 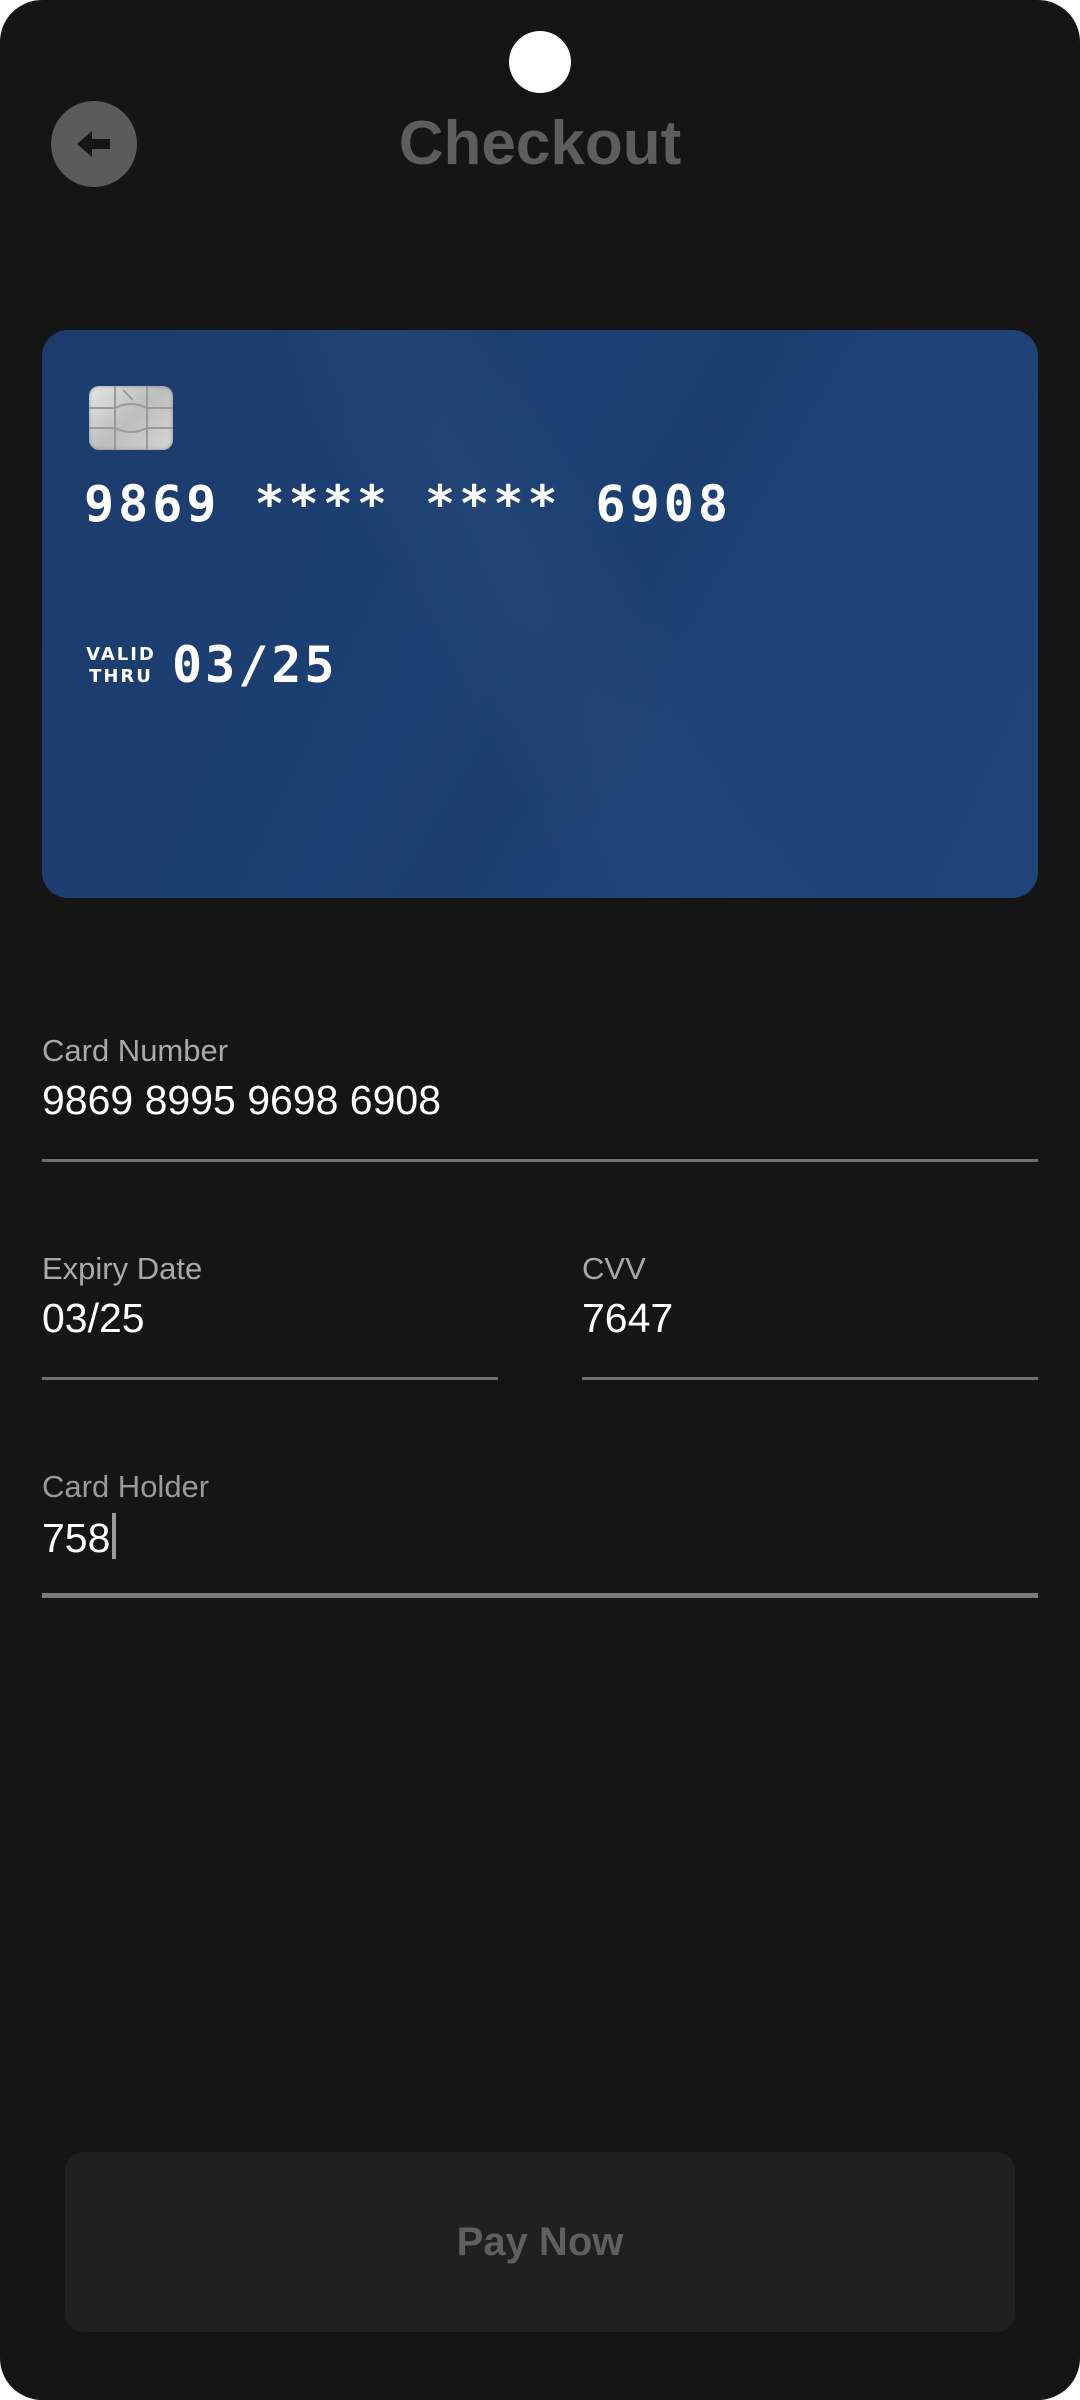 What do you see at coordinates (122, 1268) in the screenshot?
I see `expiry-date-label: Expiry Date` at bounding box center [122, 1268].